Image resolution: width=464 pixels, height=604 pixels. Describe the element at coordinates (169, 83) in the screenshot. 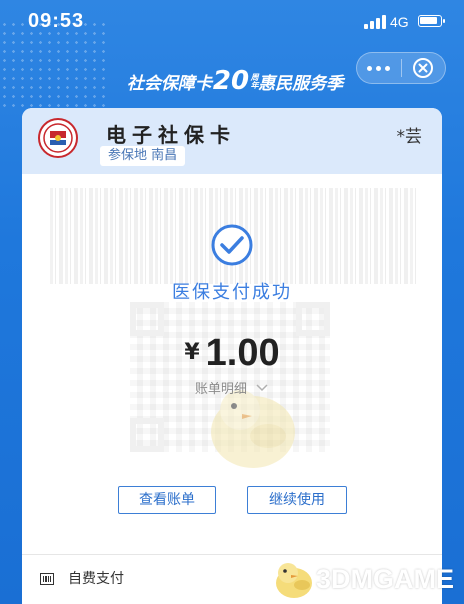

I see `banner-text-1: 社会保障卡` at that location.